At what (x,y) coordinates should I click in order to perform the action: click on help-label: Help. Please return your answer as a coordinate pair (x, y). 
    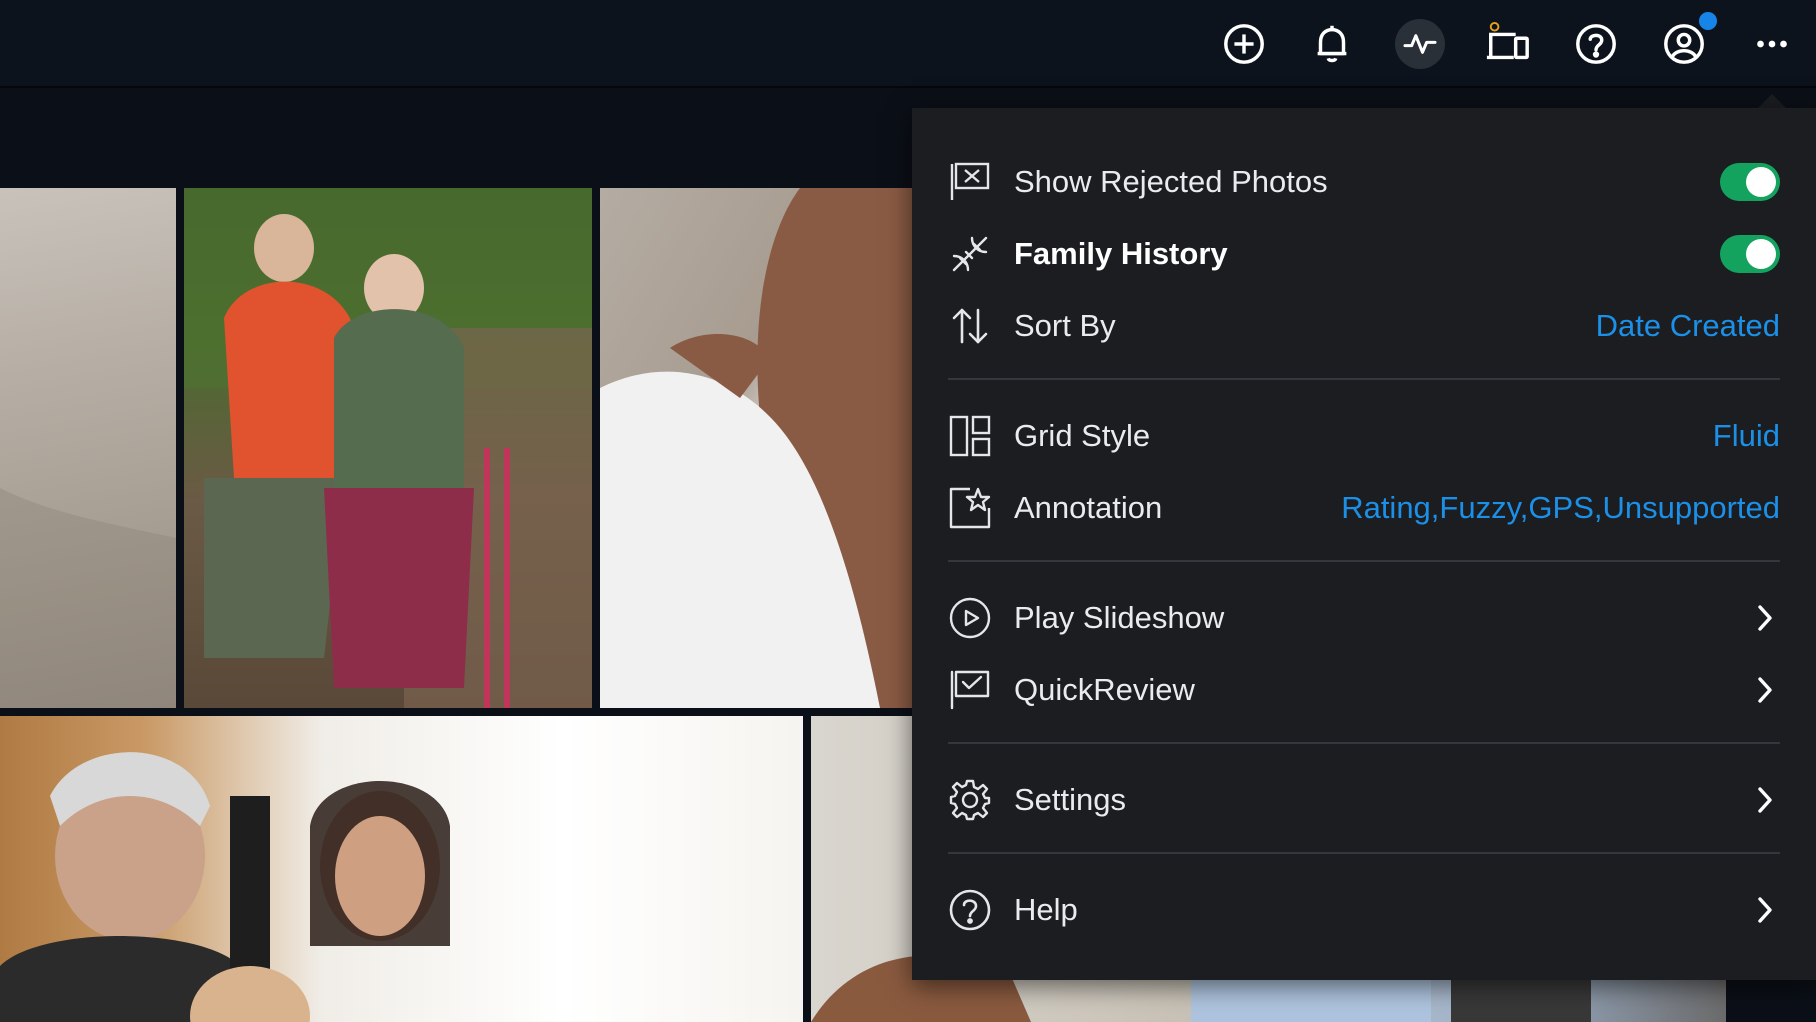
    Looking at the image, I should click on (1046, 909).